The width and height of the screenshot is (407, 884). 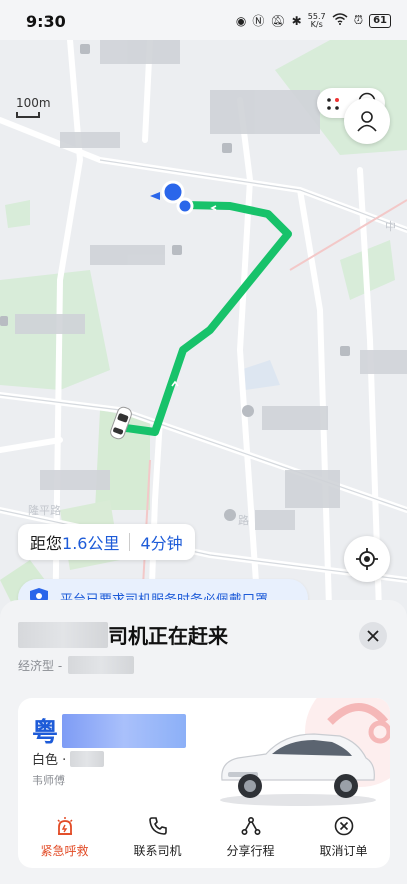 I want to click on redacted-car-model, so click(x=101, y=665).